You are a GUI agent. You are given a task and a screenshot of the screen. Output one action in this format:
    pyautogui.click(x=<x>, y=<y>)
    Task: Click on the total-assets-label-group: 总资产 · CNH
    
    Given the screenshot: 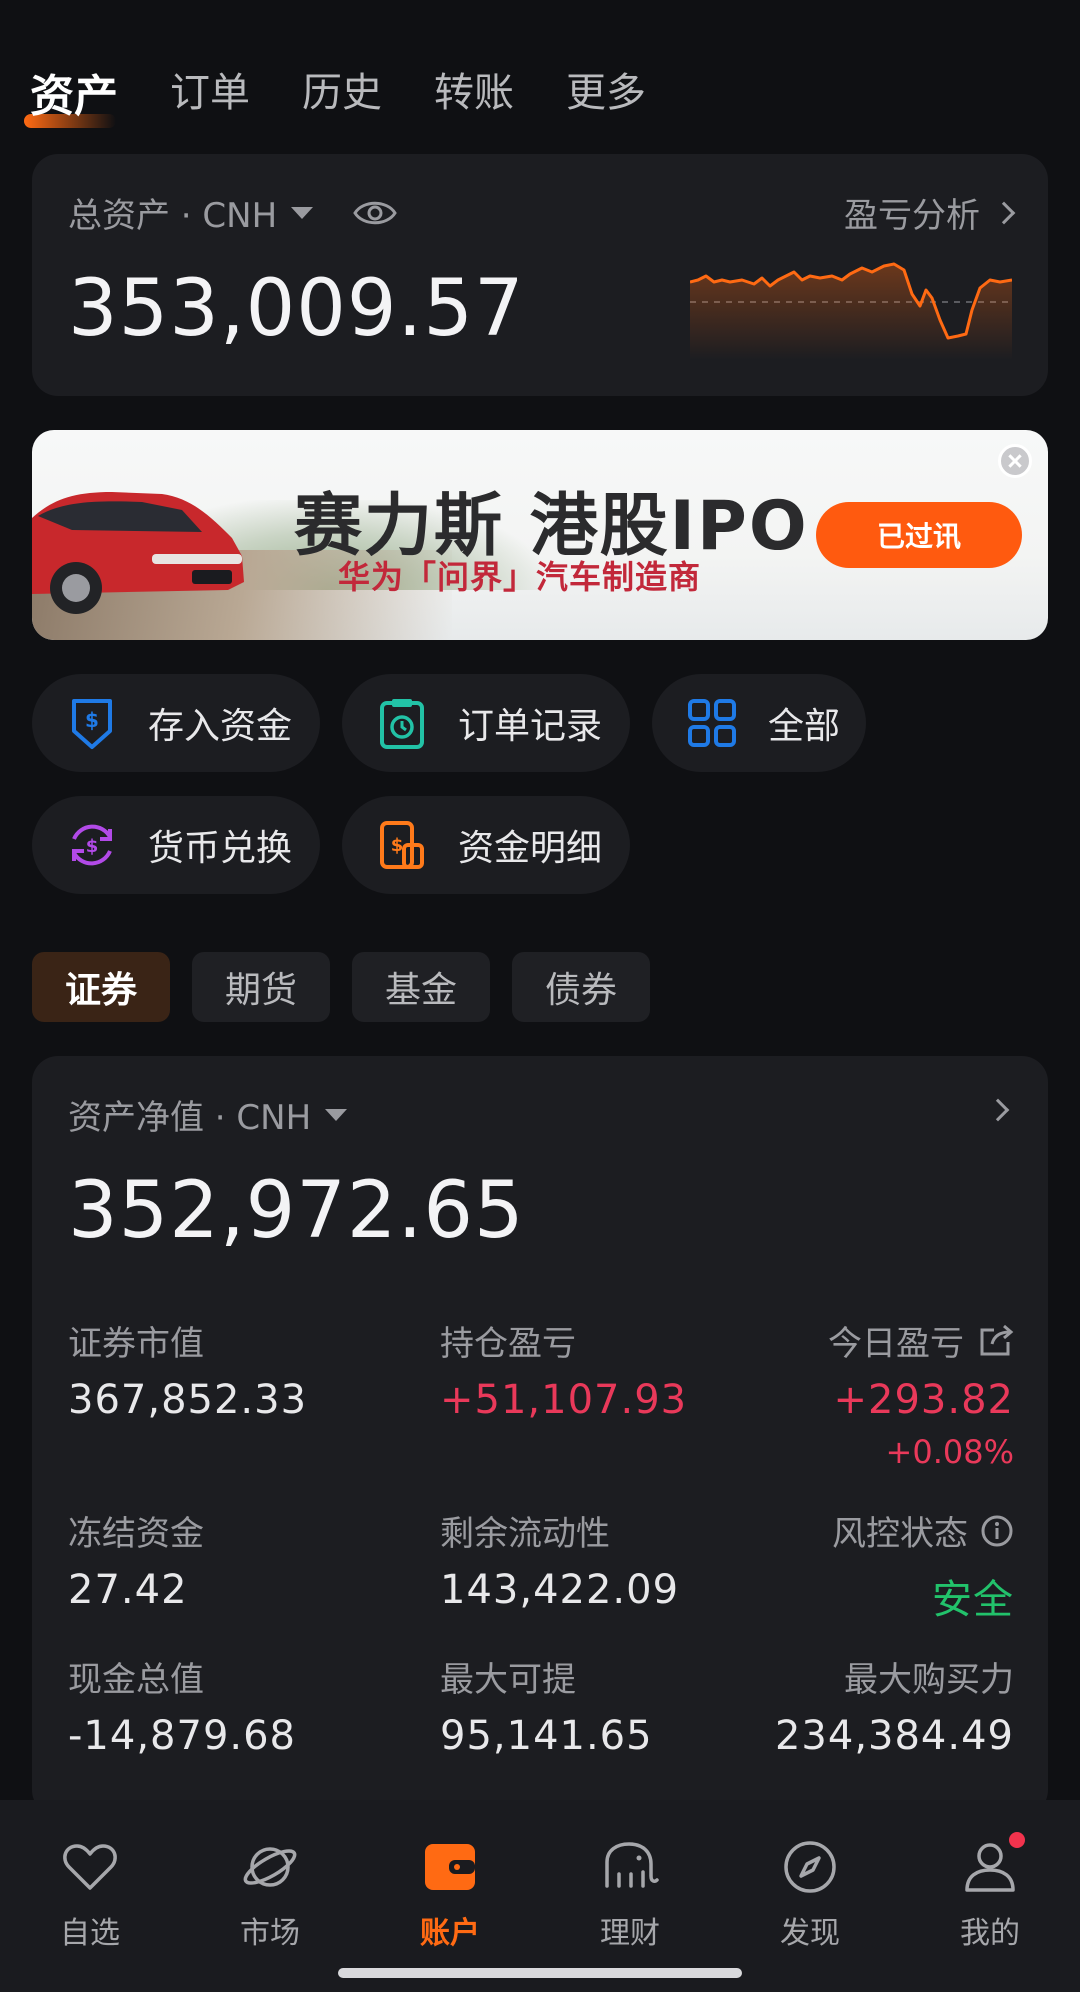 What is the action you would take?
    pyautogui.click(x=232, y=212)
    